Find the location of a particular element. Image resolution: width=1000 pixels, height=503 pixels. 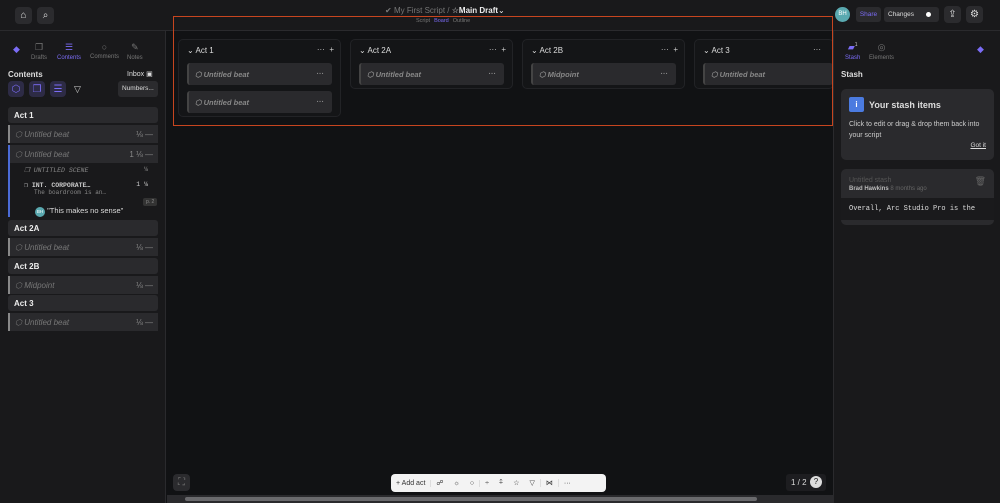

stash-title: Stash is located at coordinates (852, 74).